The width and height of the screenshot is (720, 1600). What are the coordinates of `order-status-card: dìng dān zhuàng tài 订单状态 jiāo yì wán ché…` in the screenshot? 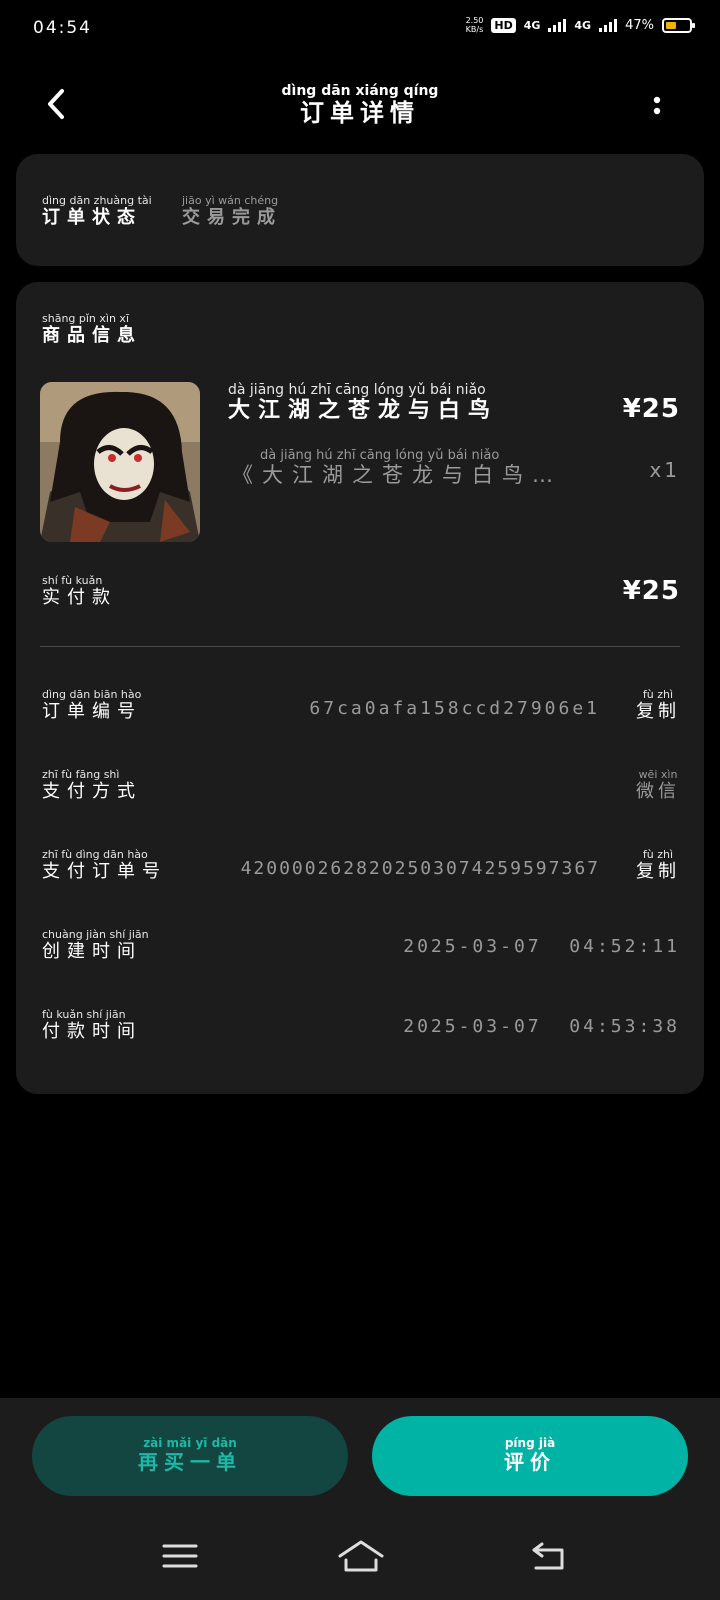 It's located at (360, 210).